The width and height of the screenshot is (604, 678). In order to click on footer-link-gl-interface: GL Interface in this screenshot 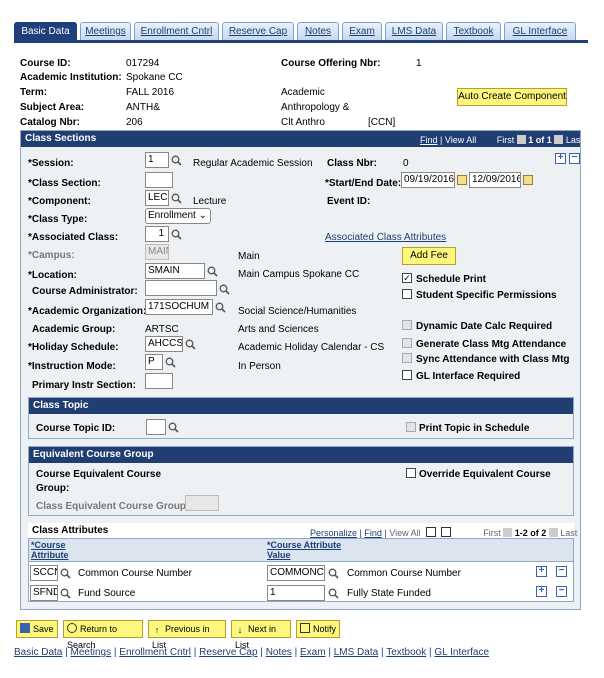, I will do `click(461, 652)`.